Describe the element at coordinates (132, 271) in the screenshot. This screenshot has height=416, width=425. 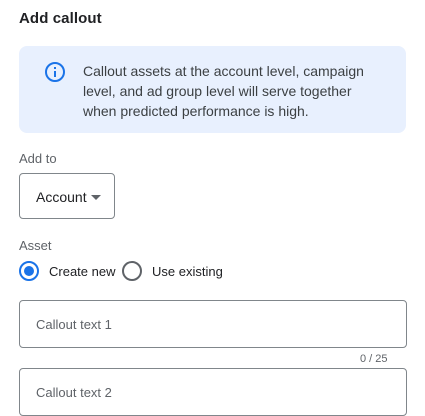
I see `use-existing-radio` at that location.